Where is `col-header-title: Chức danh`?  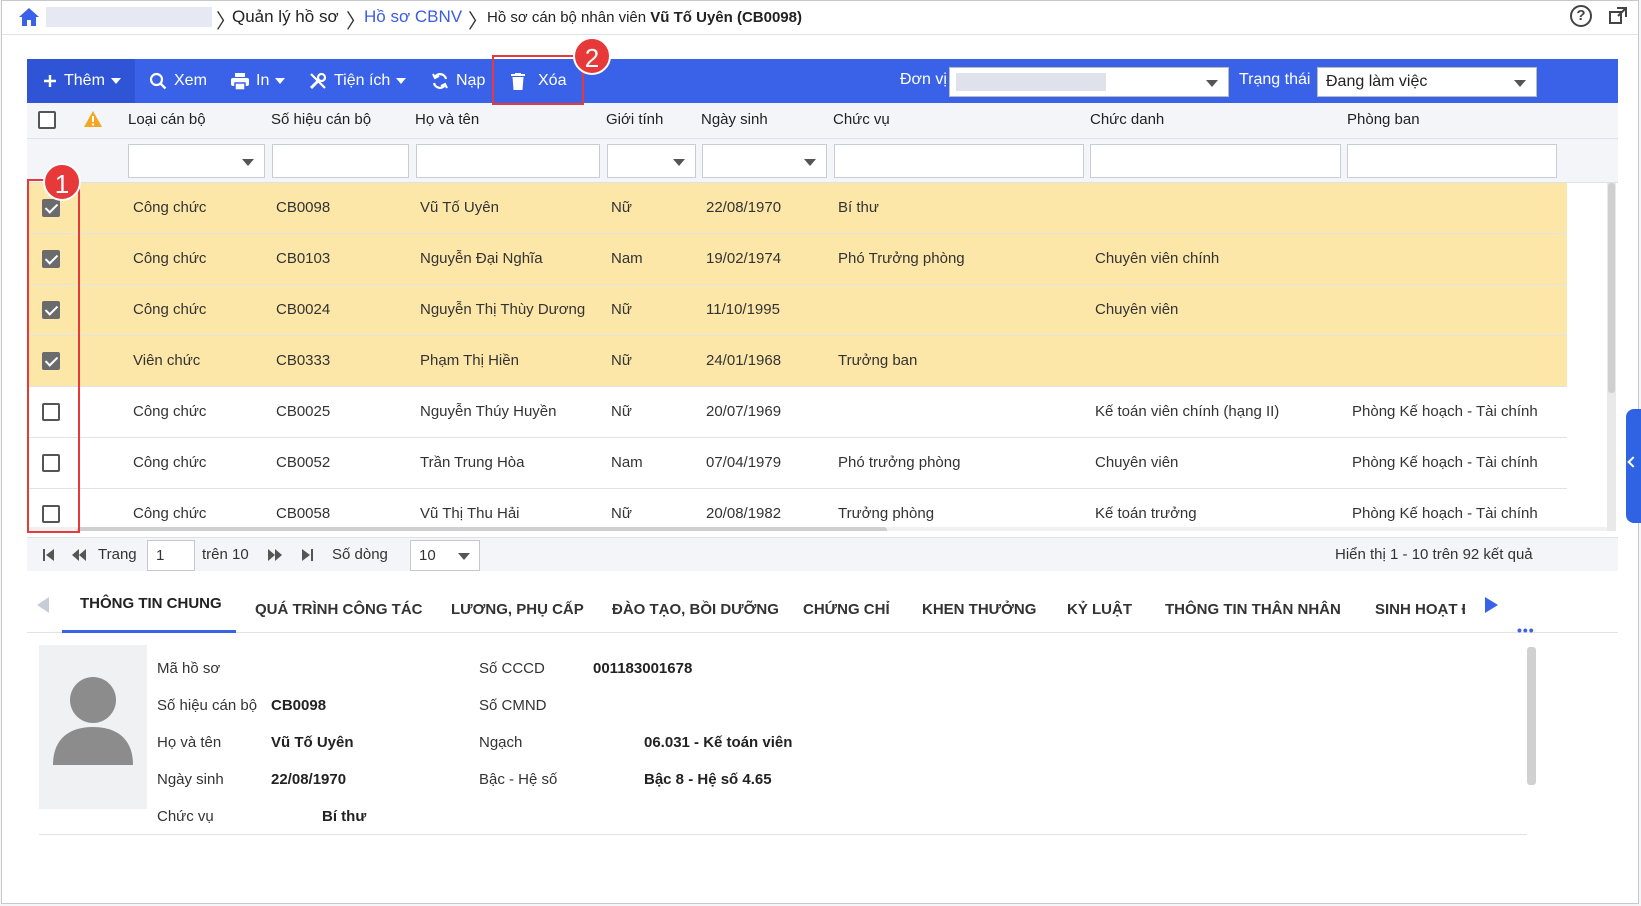
col-header-title: Chức danh is located at coordinates (1127, 119).